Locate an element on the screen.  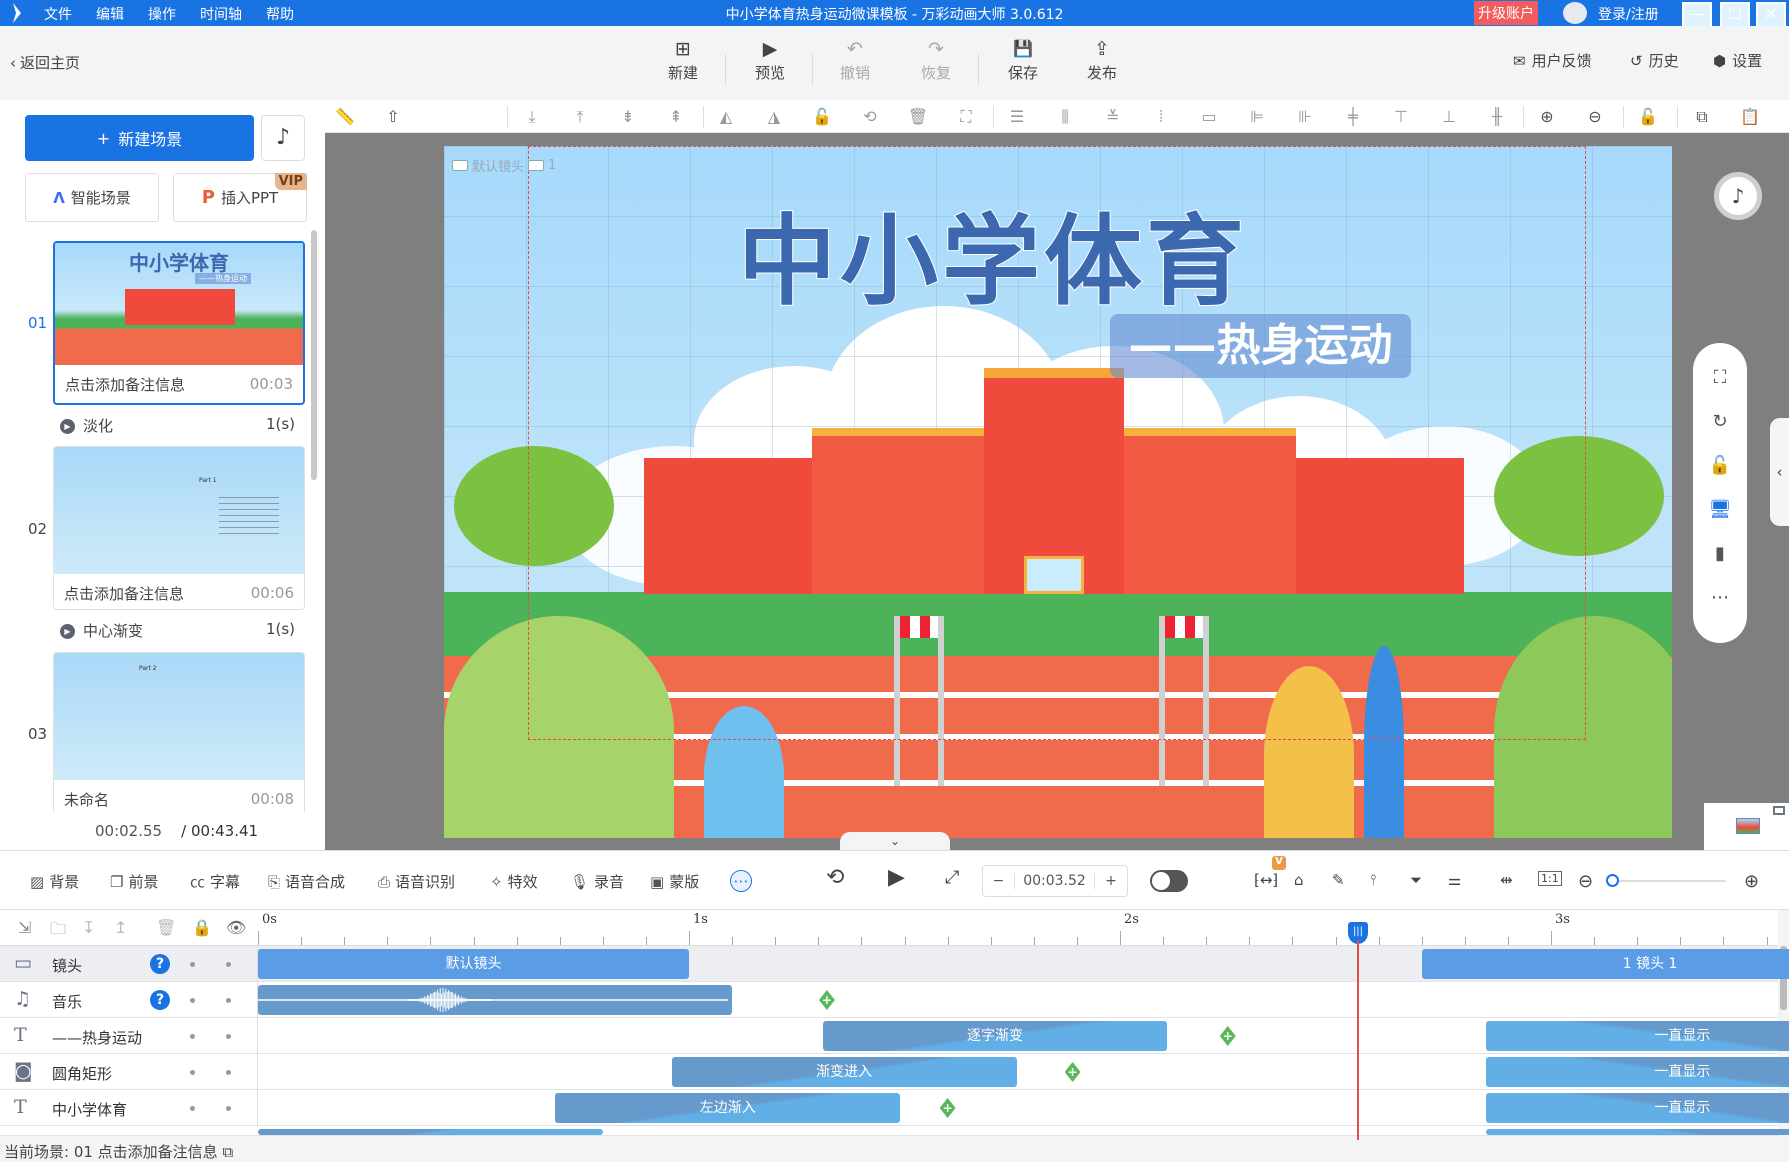
effects-button: ✧ 特效 is located at coordinates (514, 881).